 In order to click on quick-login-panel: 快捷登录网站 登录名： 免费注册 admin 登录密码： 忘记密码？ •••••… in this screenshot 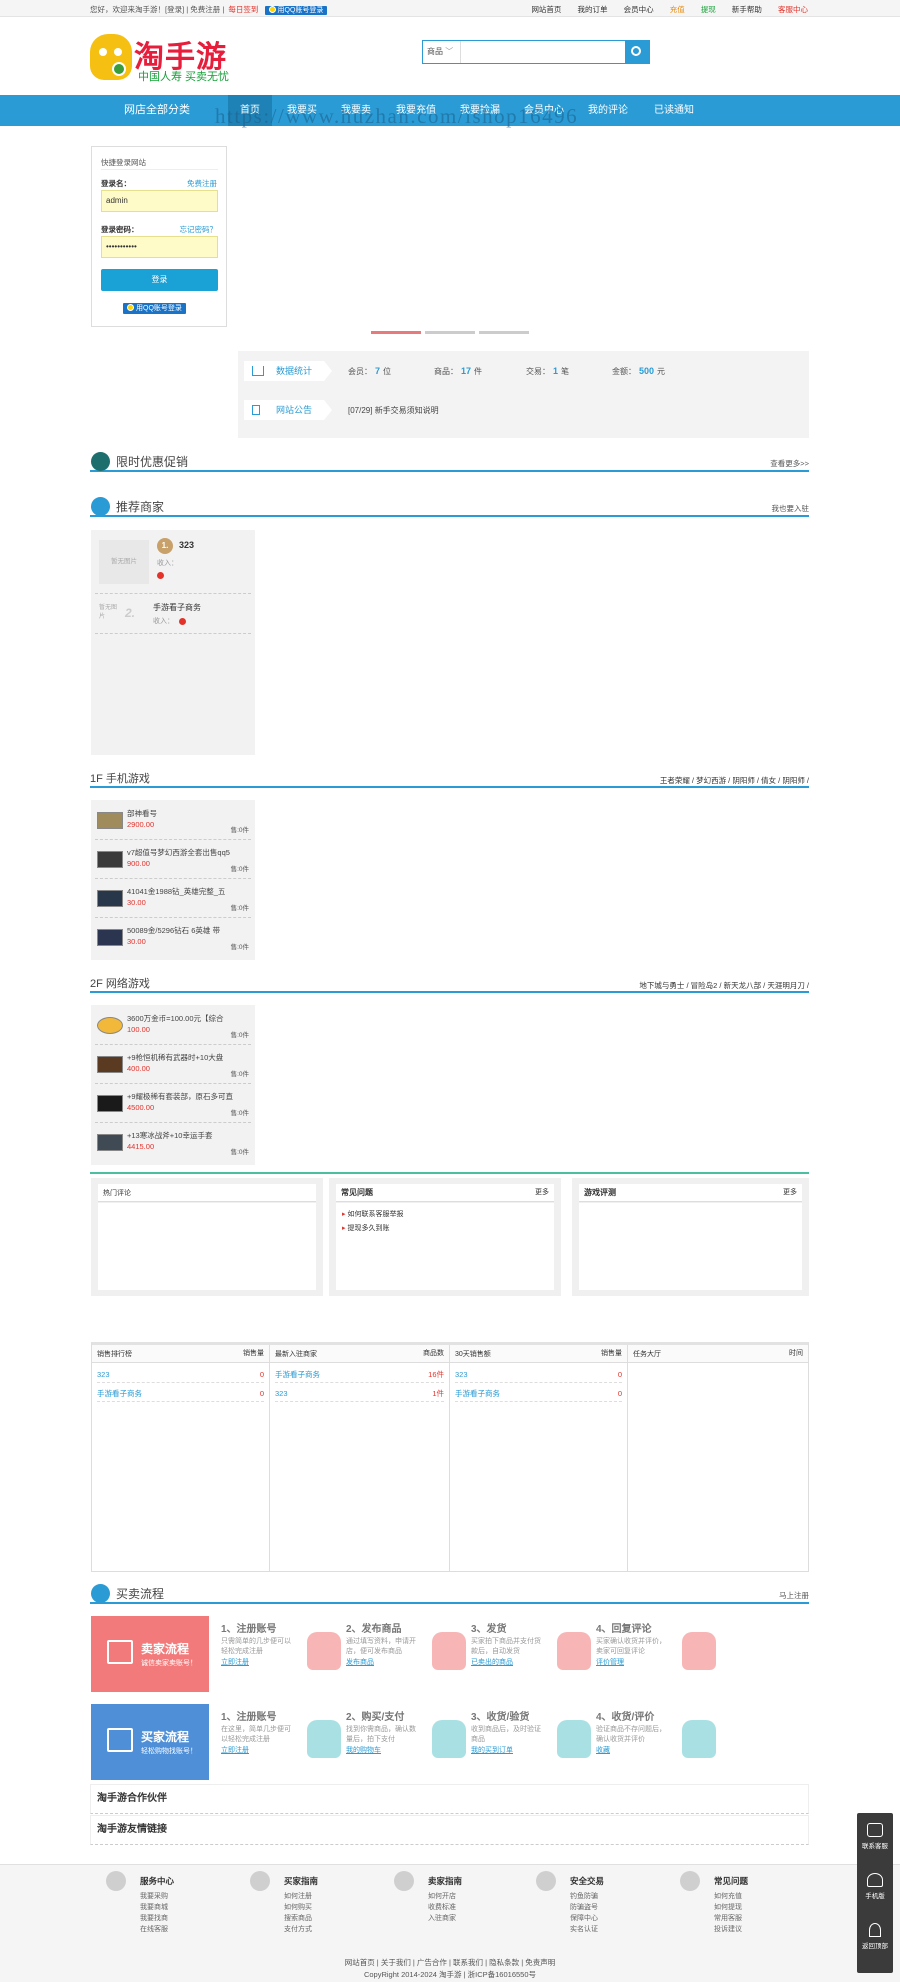, I will do `click(159, 236)`.